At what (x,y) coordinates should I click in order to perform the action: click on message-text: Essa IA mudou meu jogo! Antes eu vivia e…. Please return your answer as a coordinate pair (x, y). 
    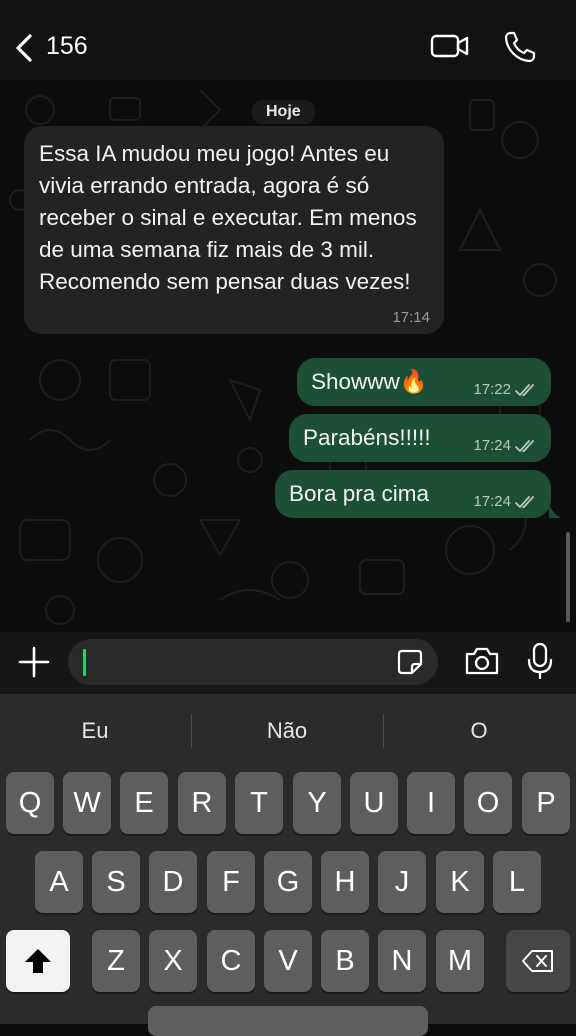
    Looking at the image, I should click on (228, 217).